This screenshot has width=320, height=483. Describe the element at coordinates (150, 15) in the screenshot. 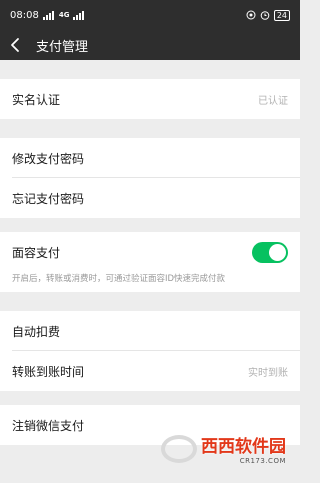

I see `status-bar: 08:08 4G 24` at that location.